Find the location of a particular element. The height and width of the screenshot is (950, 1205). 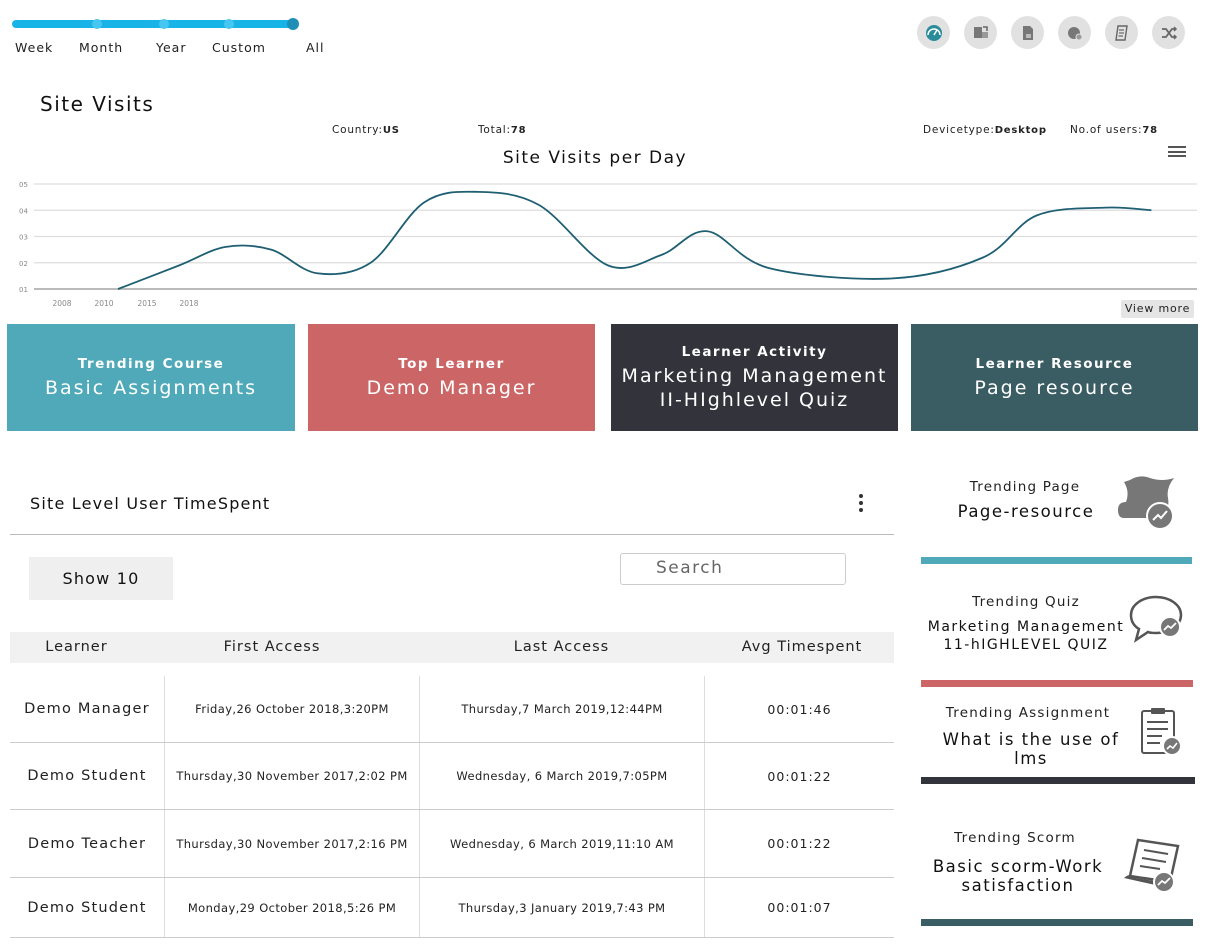

report-icon is located at coordinates (1074, 33).